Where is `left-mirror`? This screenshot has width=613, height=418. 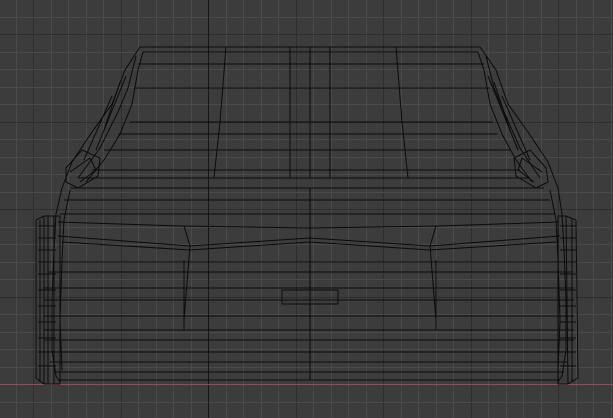
left-mirror is located at coordinates (83, 169).